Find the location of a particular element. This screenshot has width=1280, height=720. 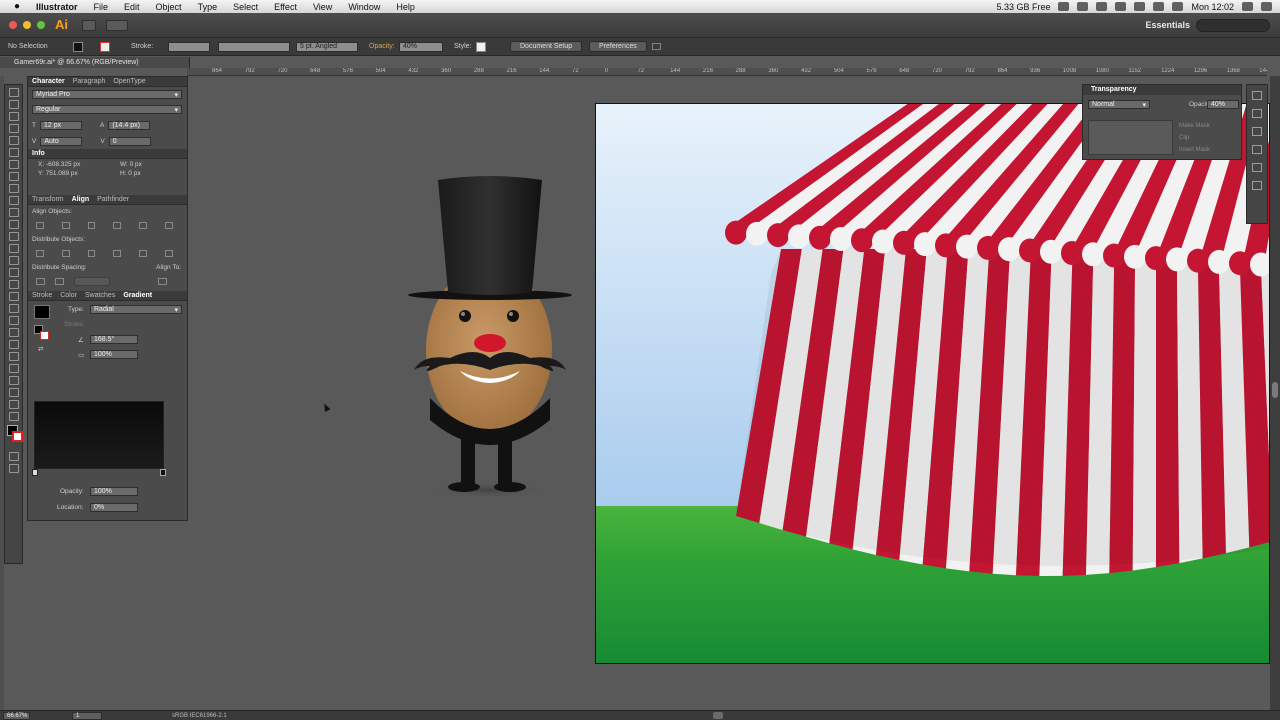

type-tool-icon is located at coordinates (13, 152).